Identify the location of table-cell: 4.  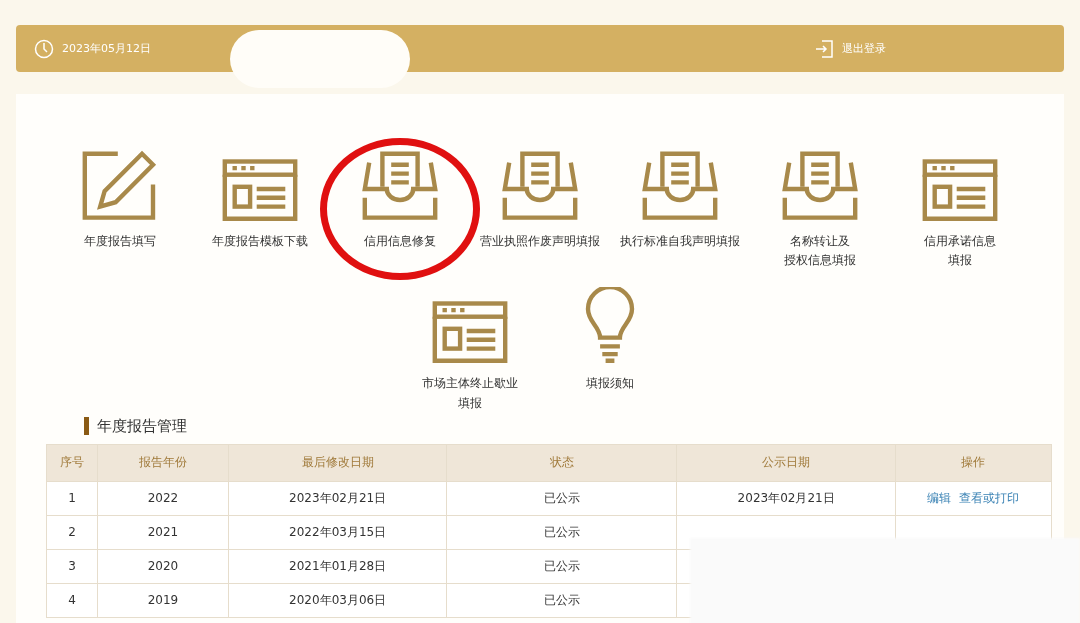
(72, 600).